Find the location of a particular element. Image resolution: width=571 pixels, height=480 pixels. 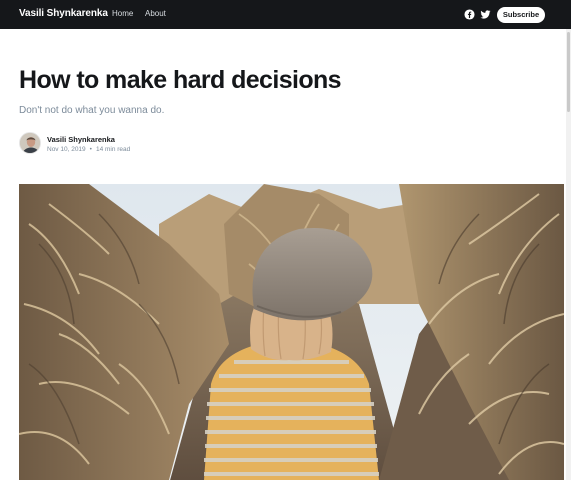

avatar-image is located at coordinates (30, 143).